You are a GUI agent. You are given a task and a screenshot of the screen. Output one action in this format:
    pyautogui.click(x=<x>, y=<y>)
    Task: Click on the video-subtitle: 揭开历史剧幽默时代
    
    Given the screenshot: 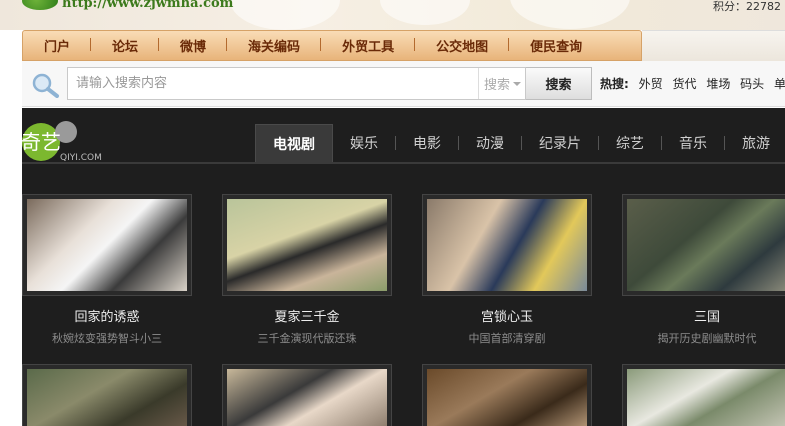 What is the action you would take?
    pyautogui.click(x=707, y=338)
    